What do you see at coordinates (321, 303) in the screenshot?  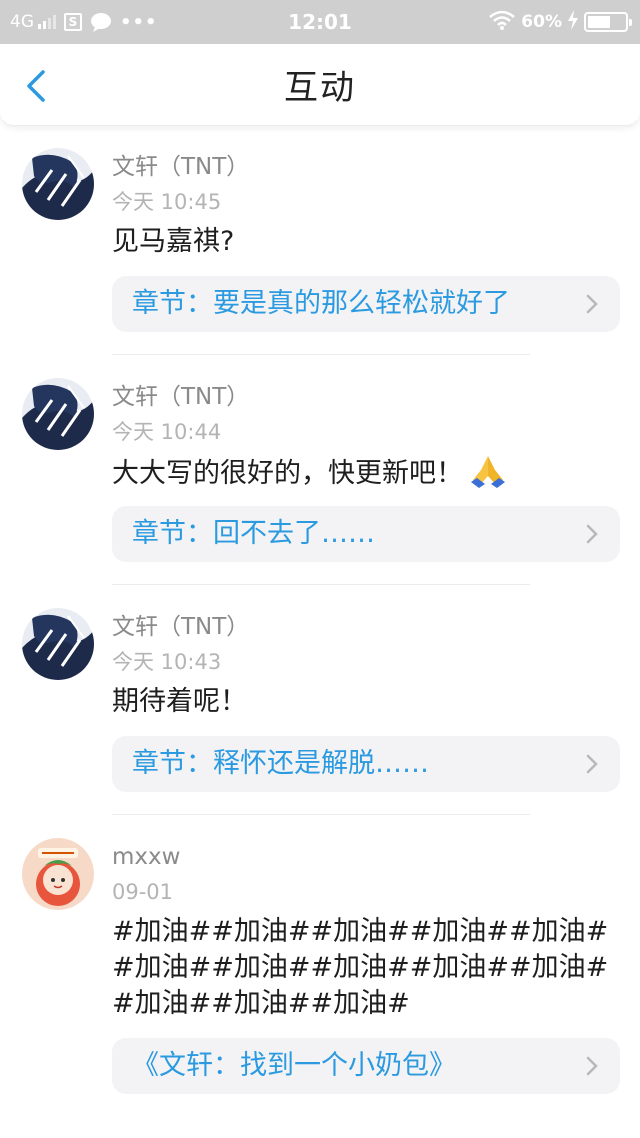 I see `chapter-link-label: 章节：要是真的那么轻松就好了` at bounding box center [321, 303].